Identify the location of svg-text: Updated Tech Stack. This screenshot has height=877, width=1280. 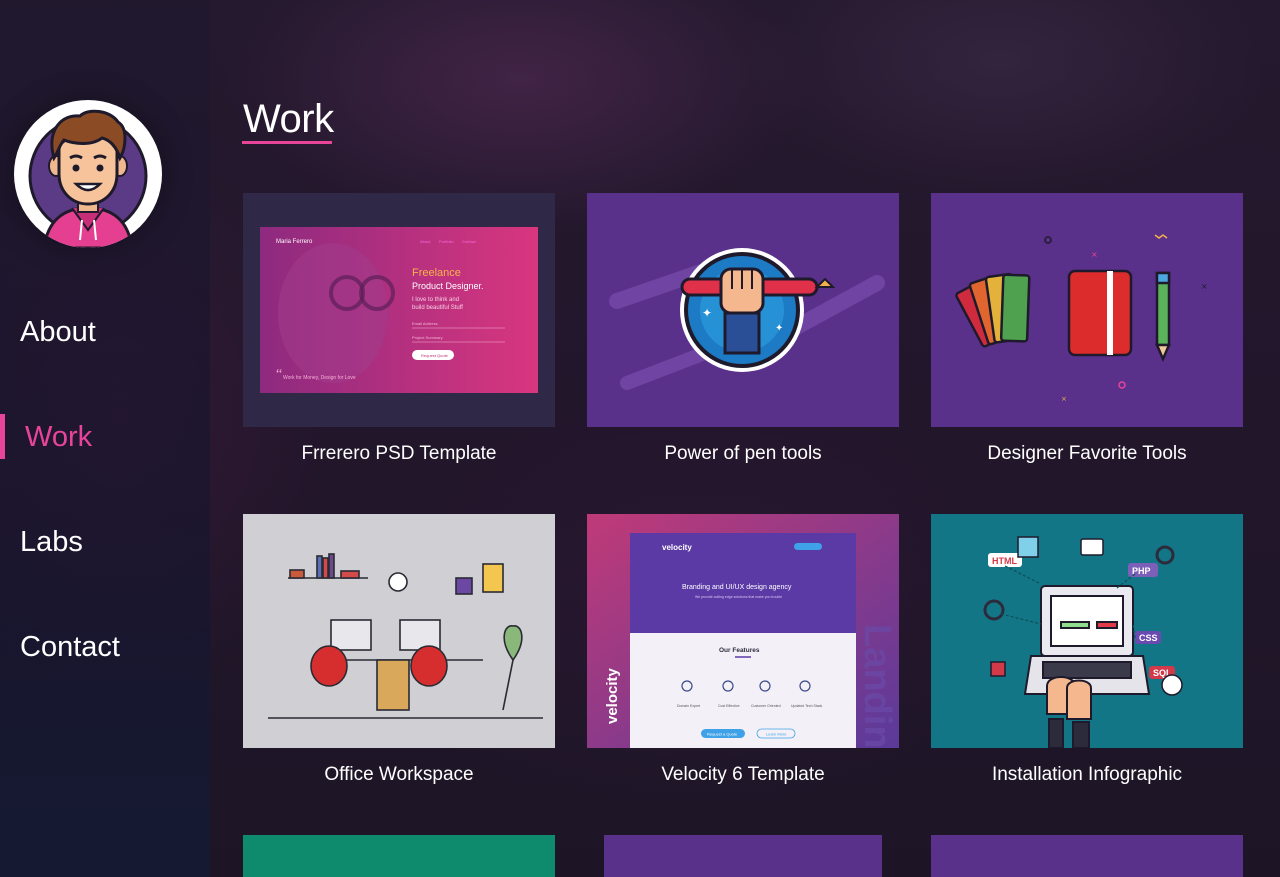
(807, 706).